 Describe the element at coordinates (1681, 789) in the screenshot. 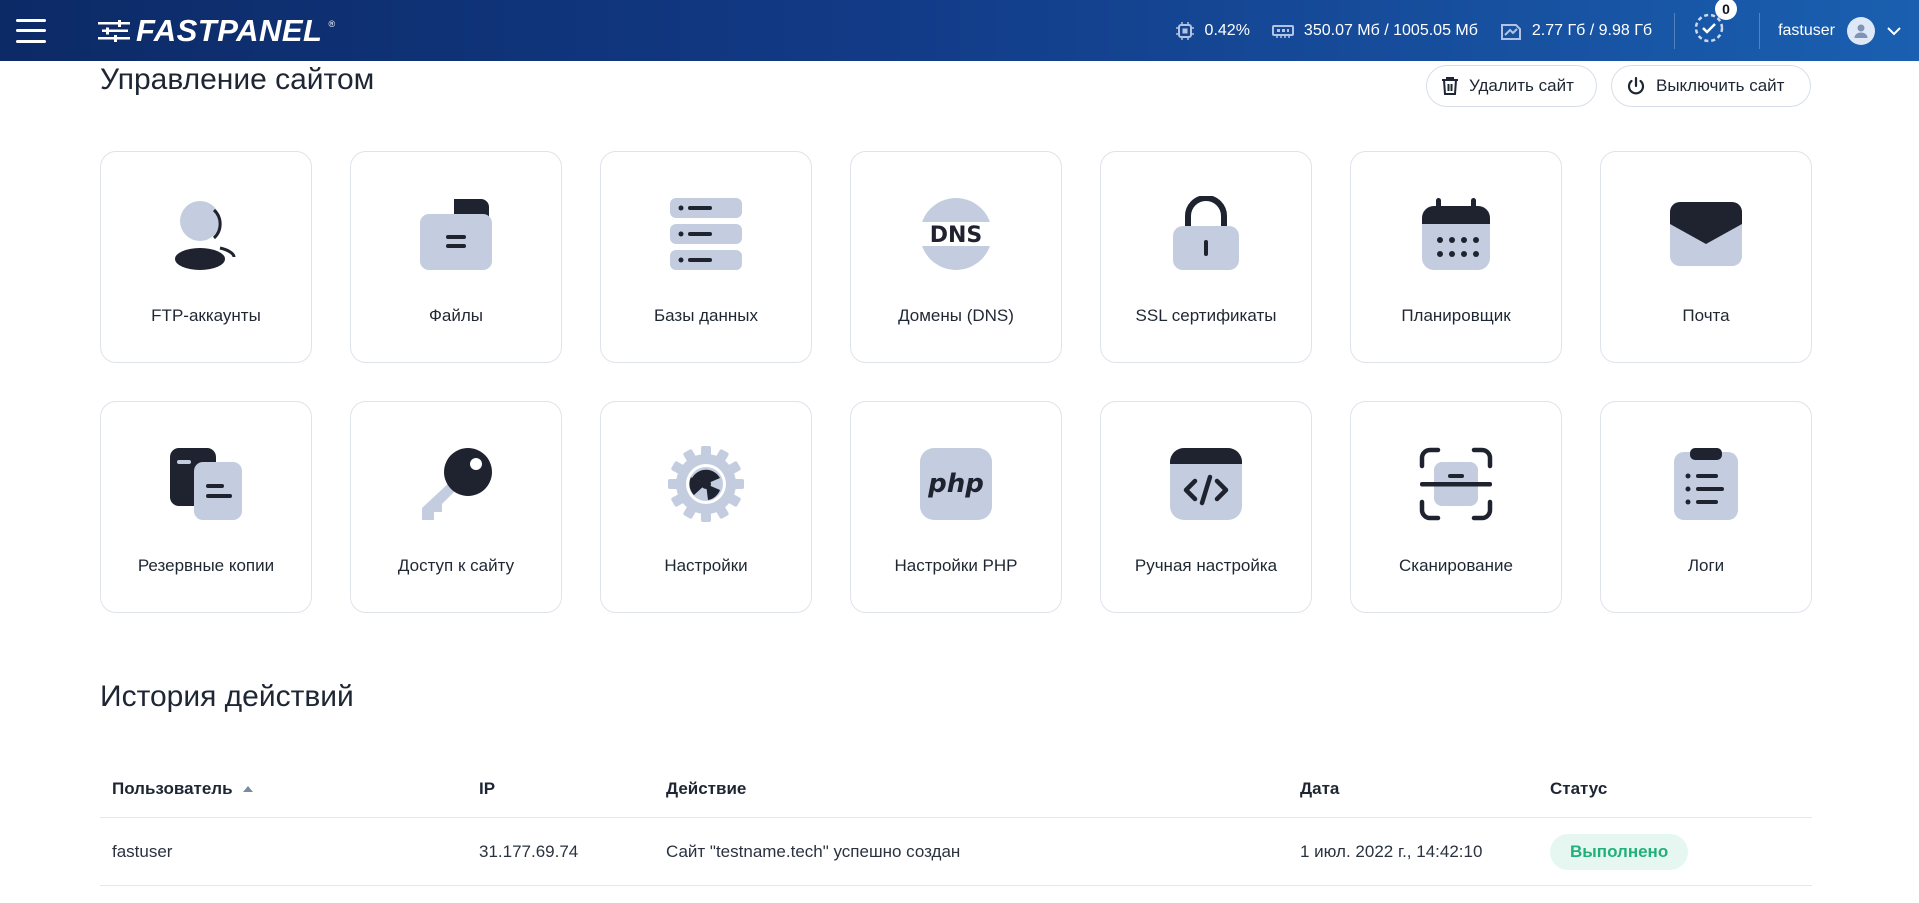

I see `col-status-header: Статус` at that location.